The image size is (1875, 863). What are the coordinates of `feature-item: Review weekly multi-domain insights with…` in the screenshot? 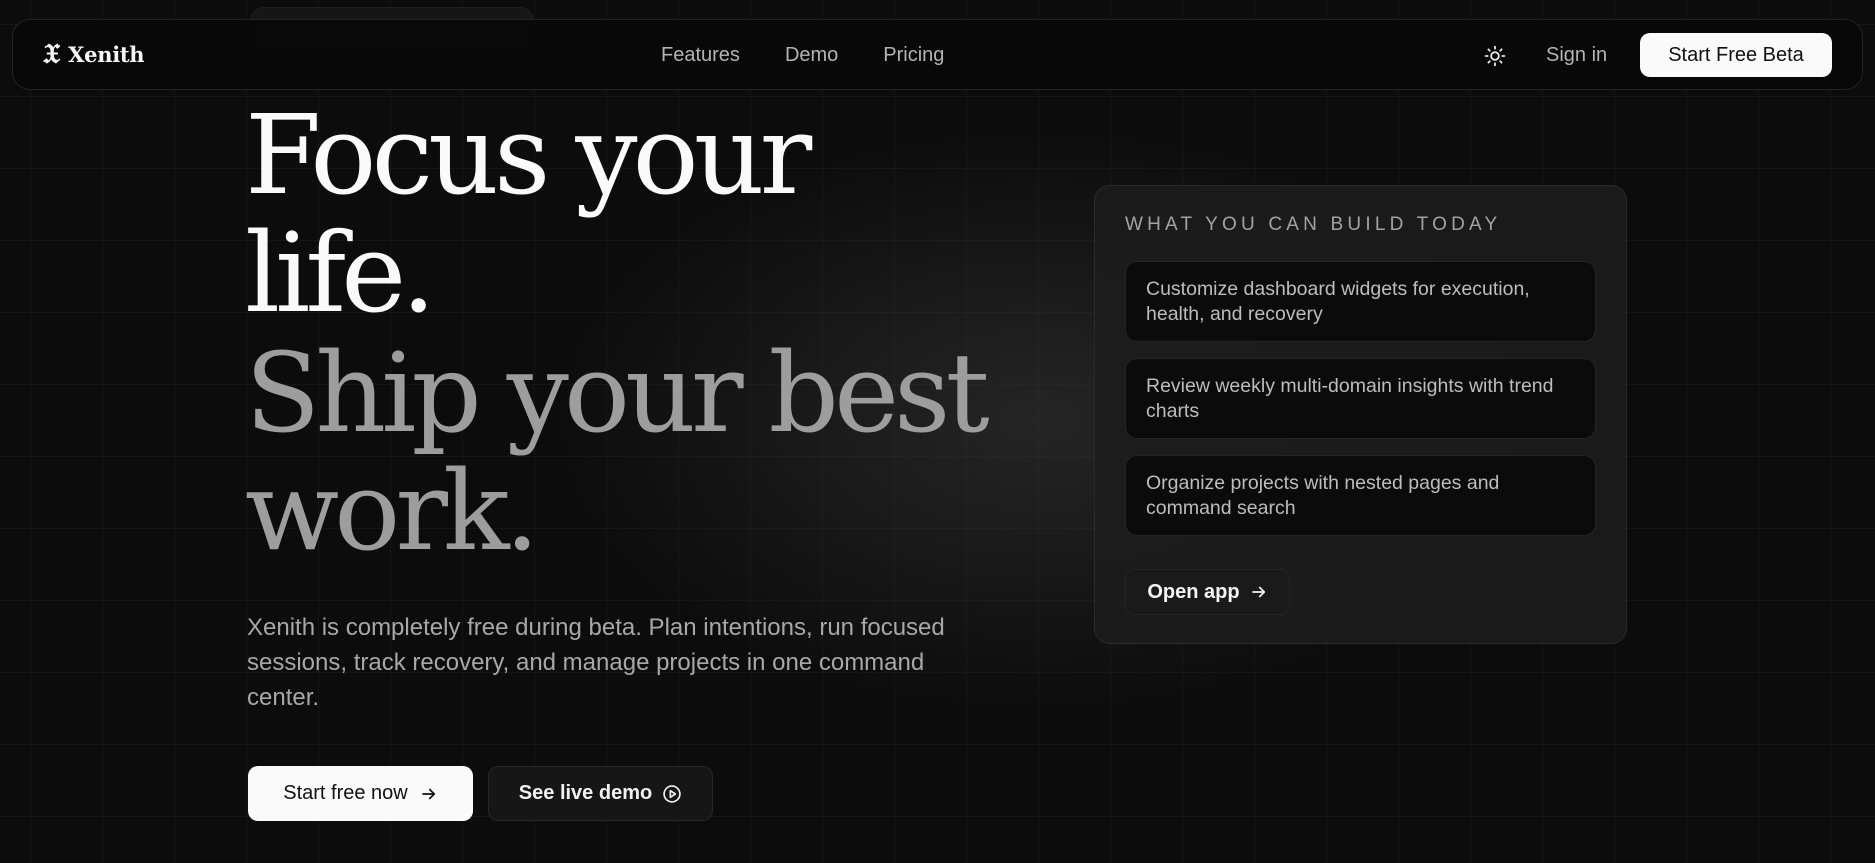 It's located at (1360, 398).